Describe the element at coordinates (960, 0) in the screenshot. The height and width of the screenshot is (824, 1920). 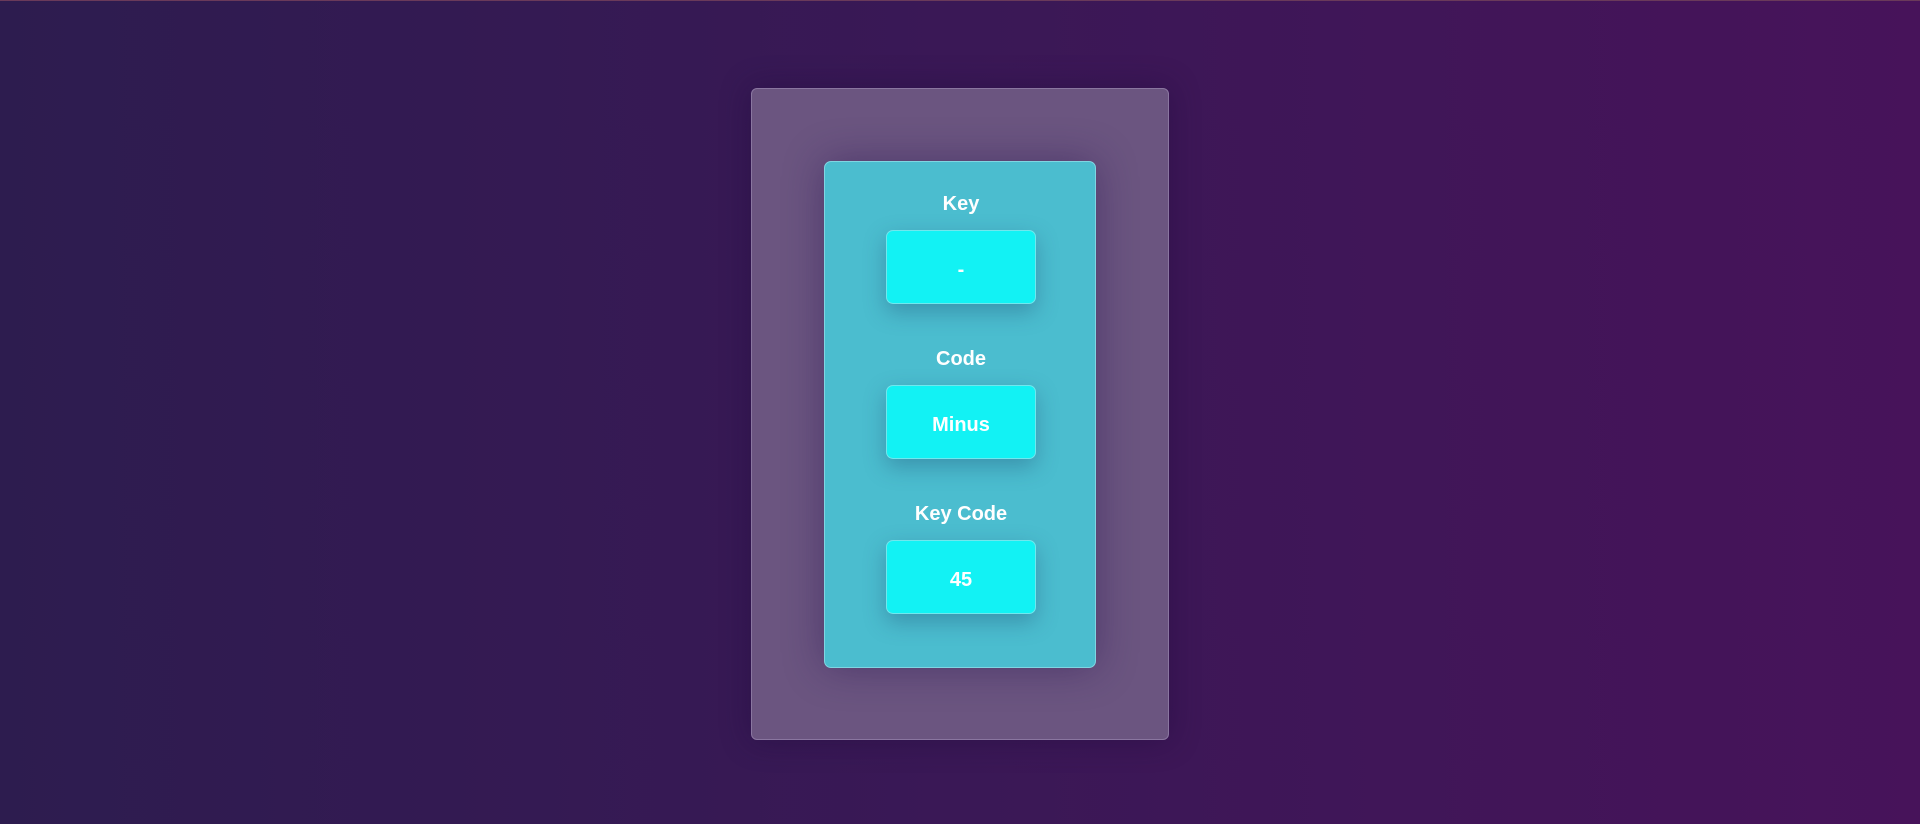
I see `top-border-line` at that location.